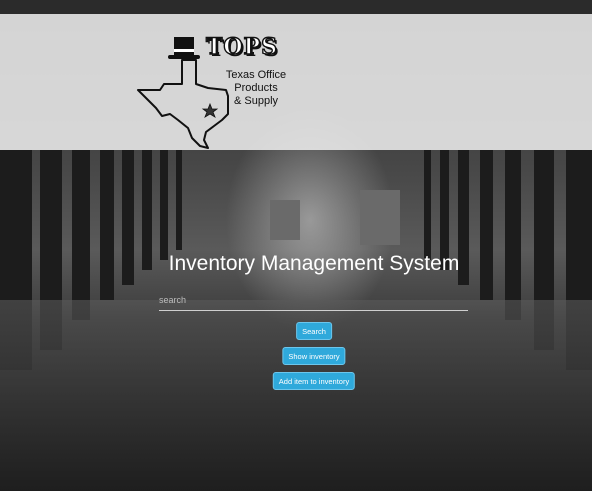 The height and width of the screenshot is (491, 592). Describe the element at coordinates (296, 7) in the screenshot. I see `top-strip` at that location.